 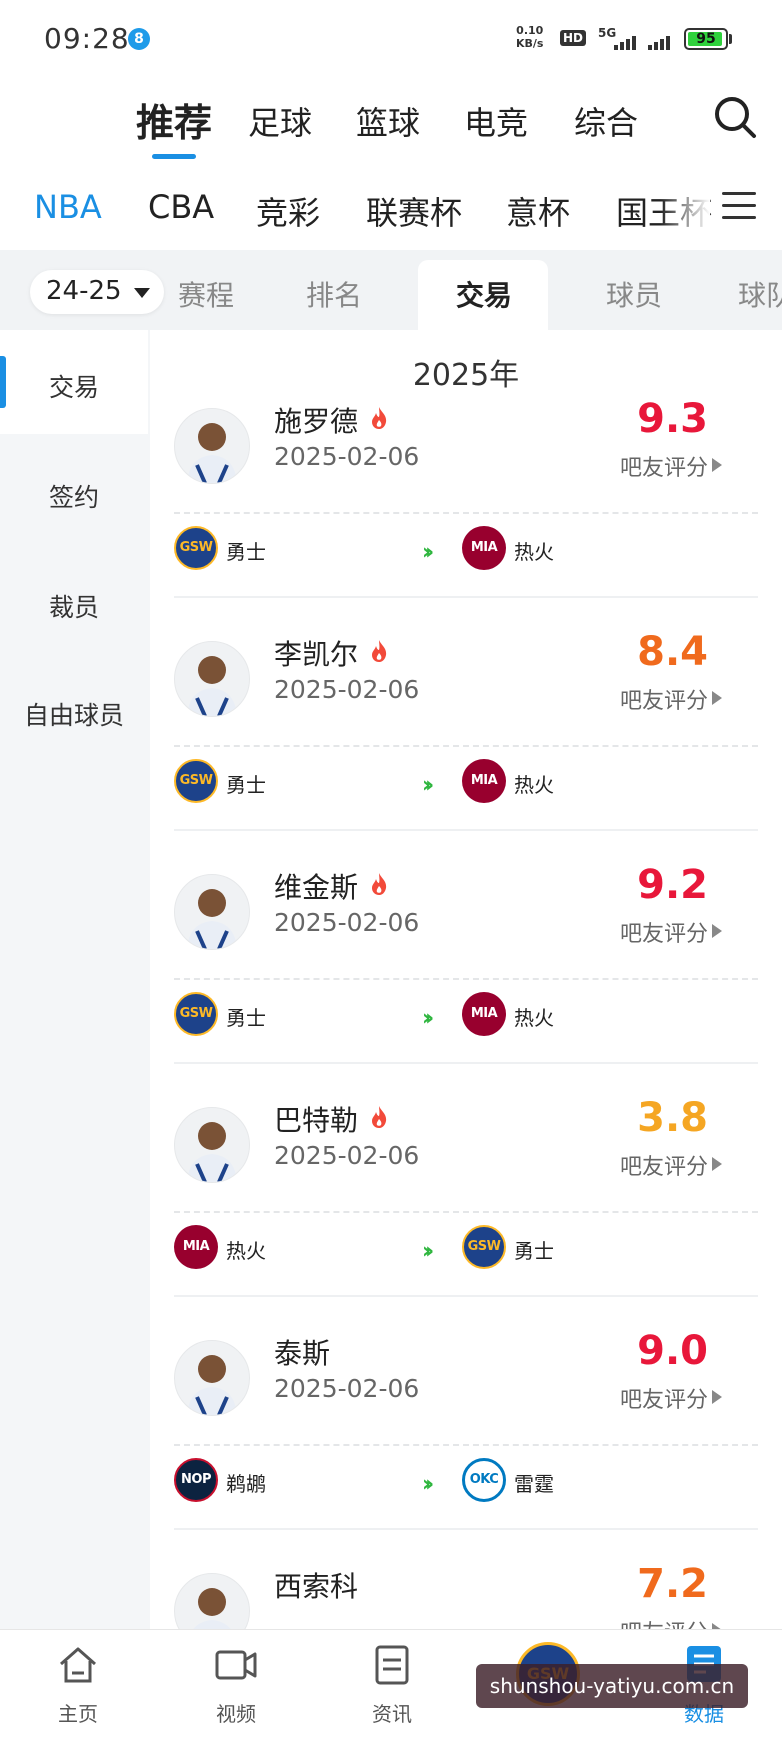 What do you see at coordinates (316, 1585) in the screenshot?
I see `player-name: 西索科` at bounding box center [316, 1585].